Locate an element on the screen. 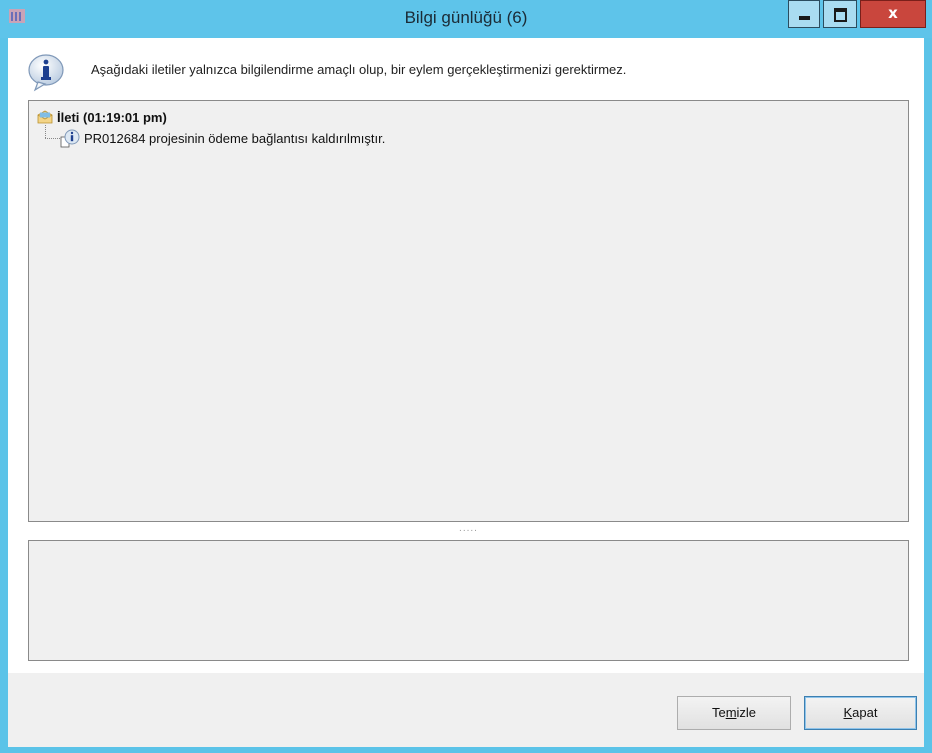 This screenshot has height=753, width=932. clear-button-mnemonic: m is located at coordinates (731, 712).